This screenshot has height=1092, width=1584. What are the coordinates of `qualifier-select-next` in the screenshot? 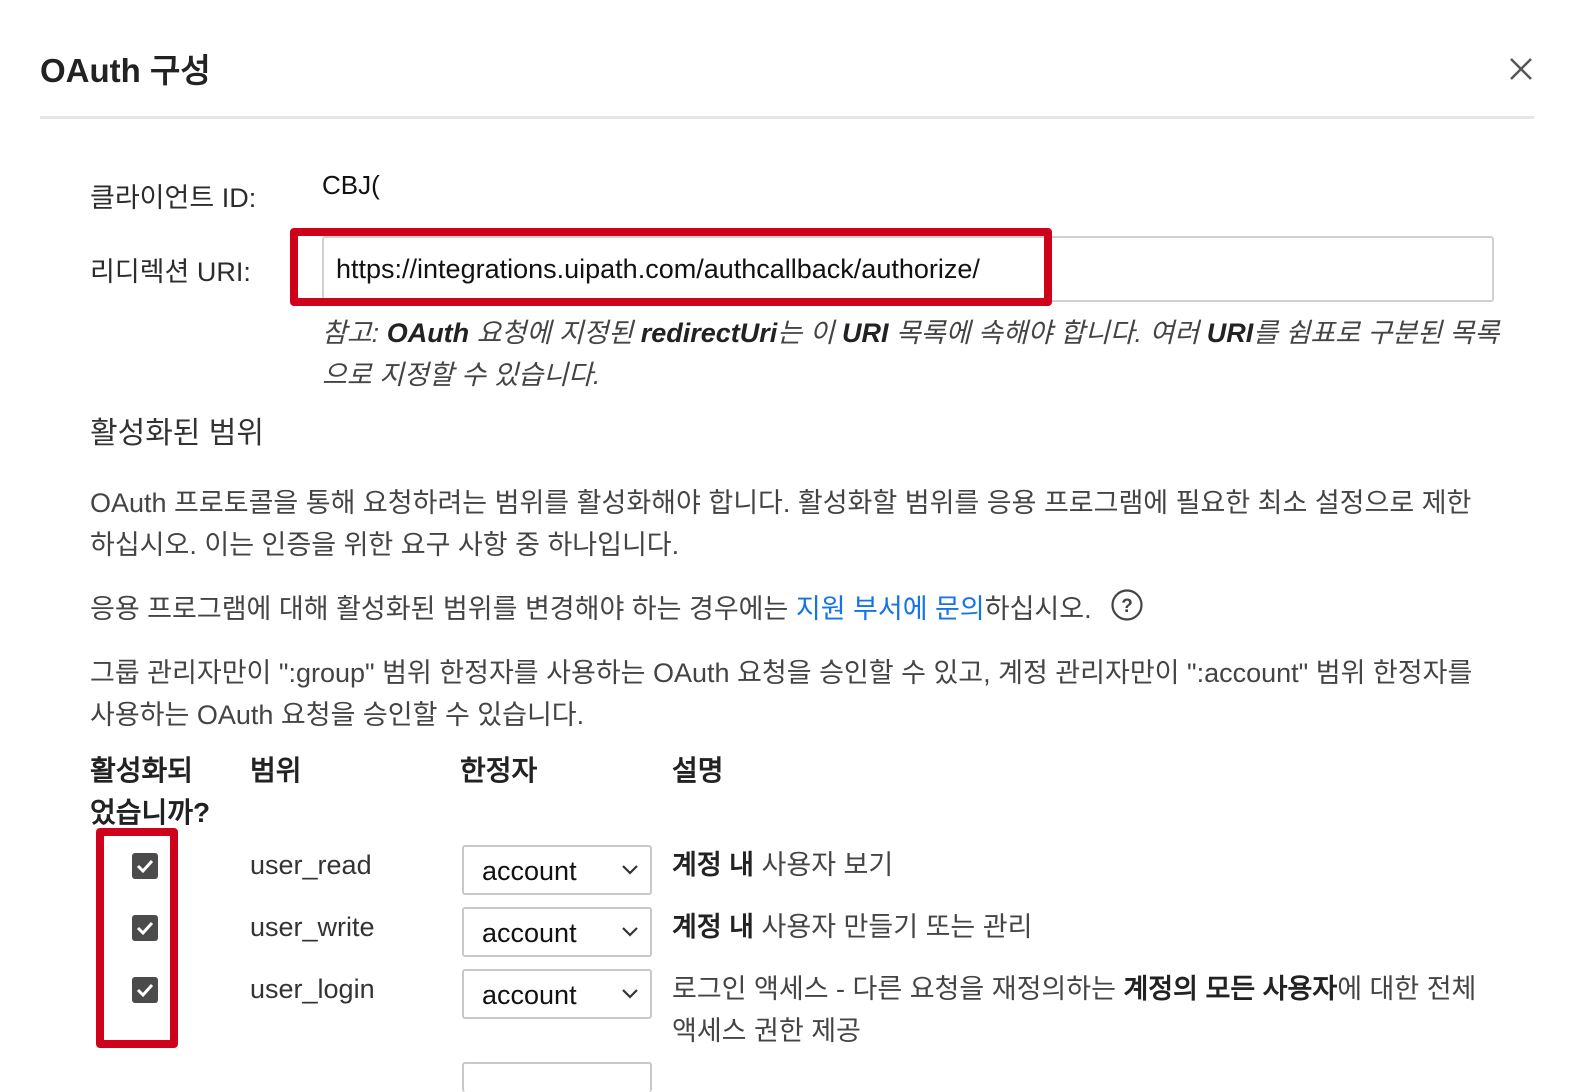 It's located at (557, 1077).